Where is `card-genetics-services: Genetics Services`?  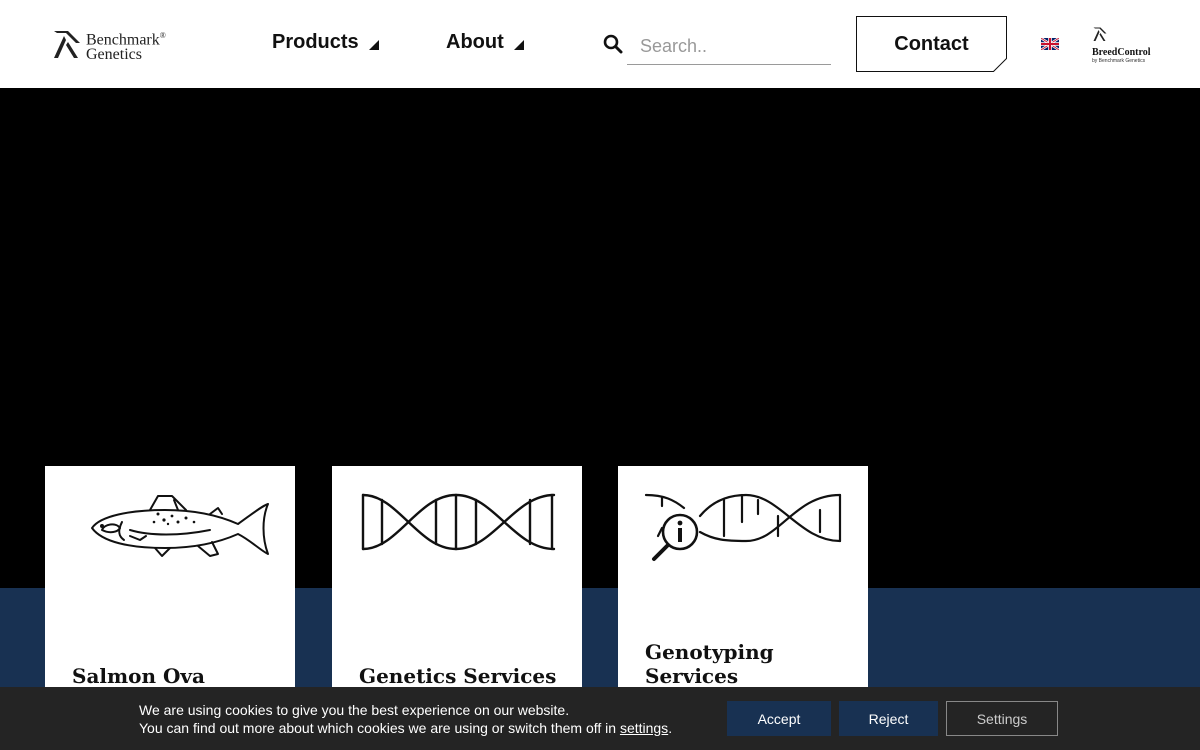 card-genetics-services: Genetics Services is located at coordinates (457, 577).